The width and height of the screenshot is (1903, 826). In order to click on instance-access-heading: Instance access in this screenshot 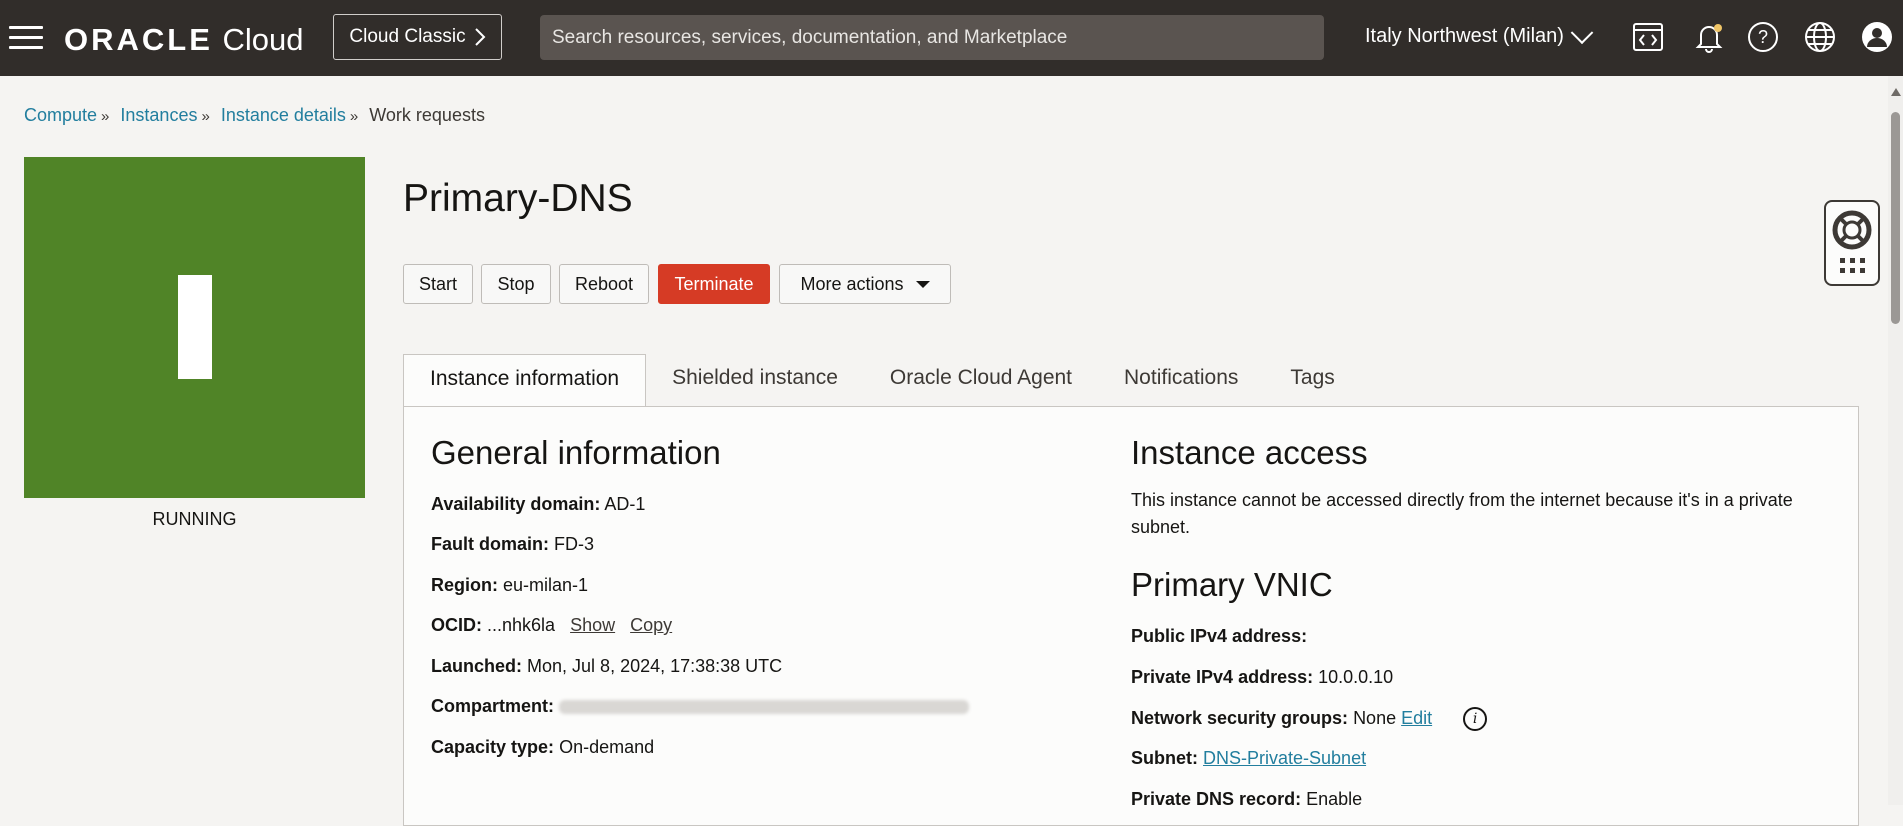, I will do `click(1249, 452)`.